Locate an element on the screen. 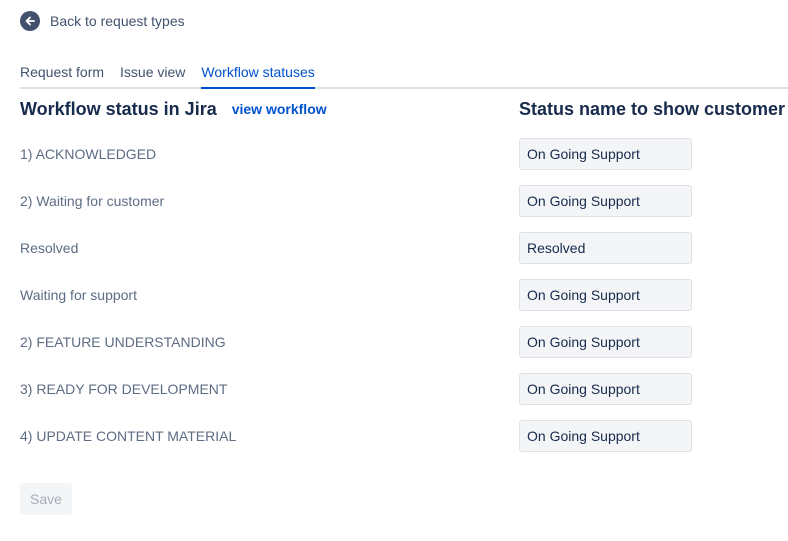  jira-status-label: 3) READY FOR DEVELOPMENT is located at coordinates (124, 389).